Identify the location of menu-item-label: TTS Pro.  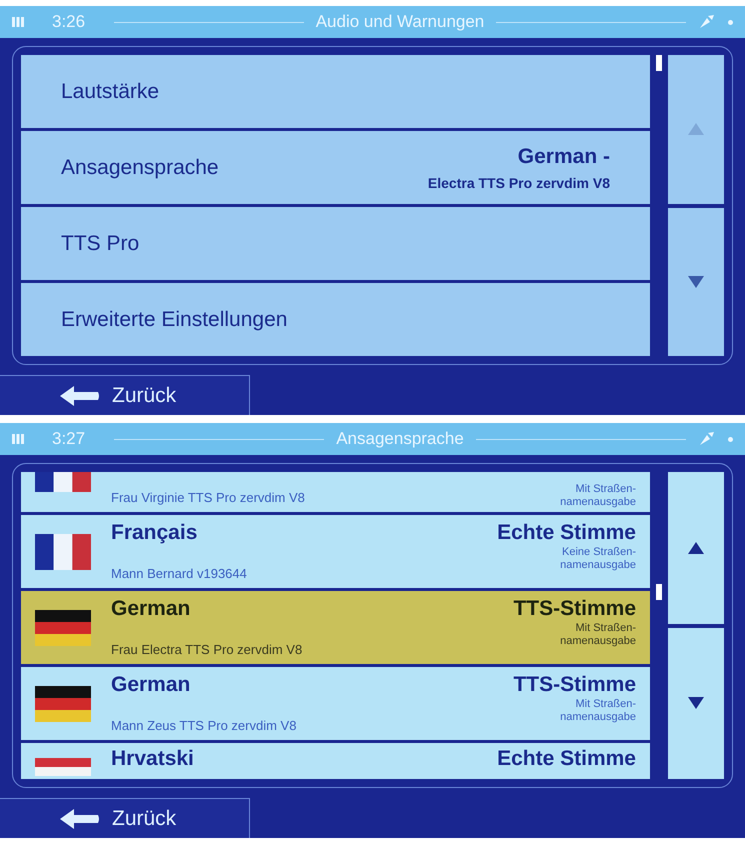
(100, 243).